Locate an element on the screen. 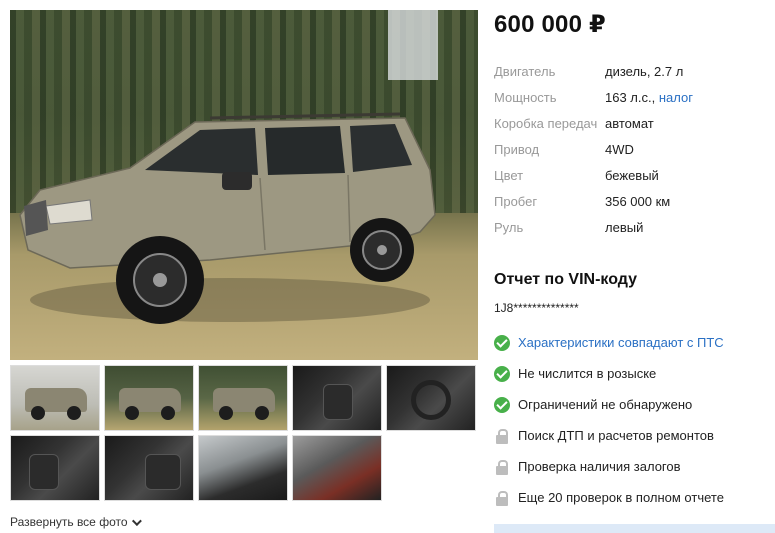 The height and width of the screenshot is (533, 775). spec-label: Коробка передач is located at coordinates (546, 123).